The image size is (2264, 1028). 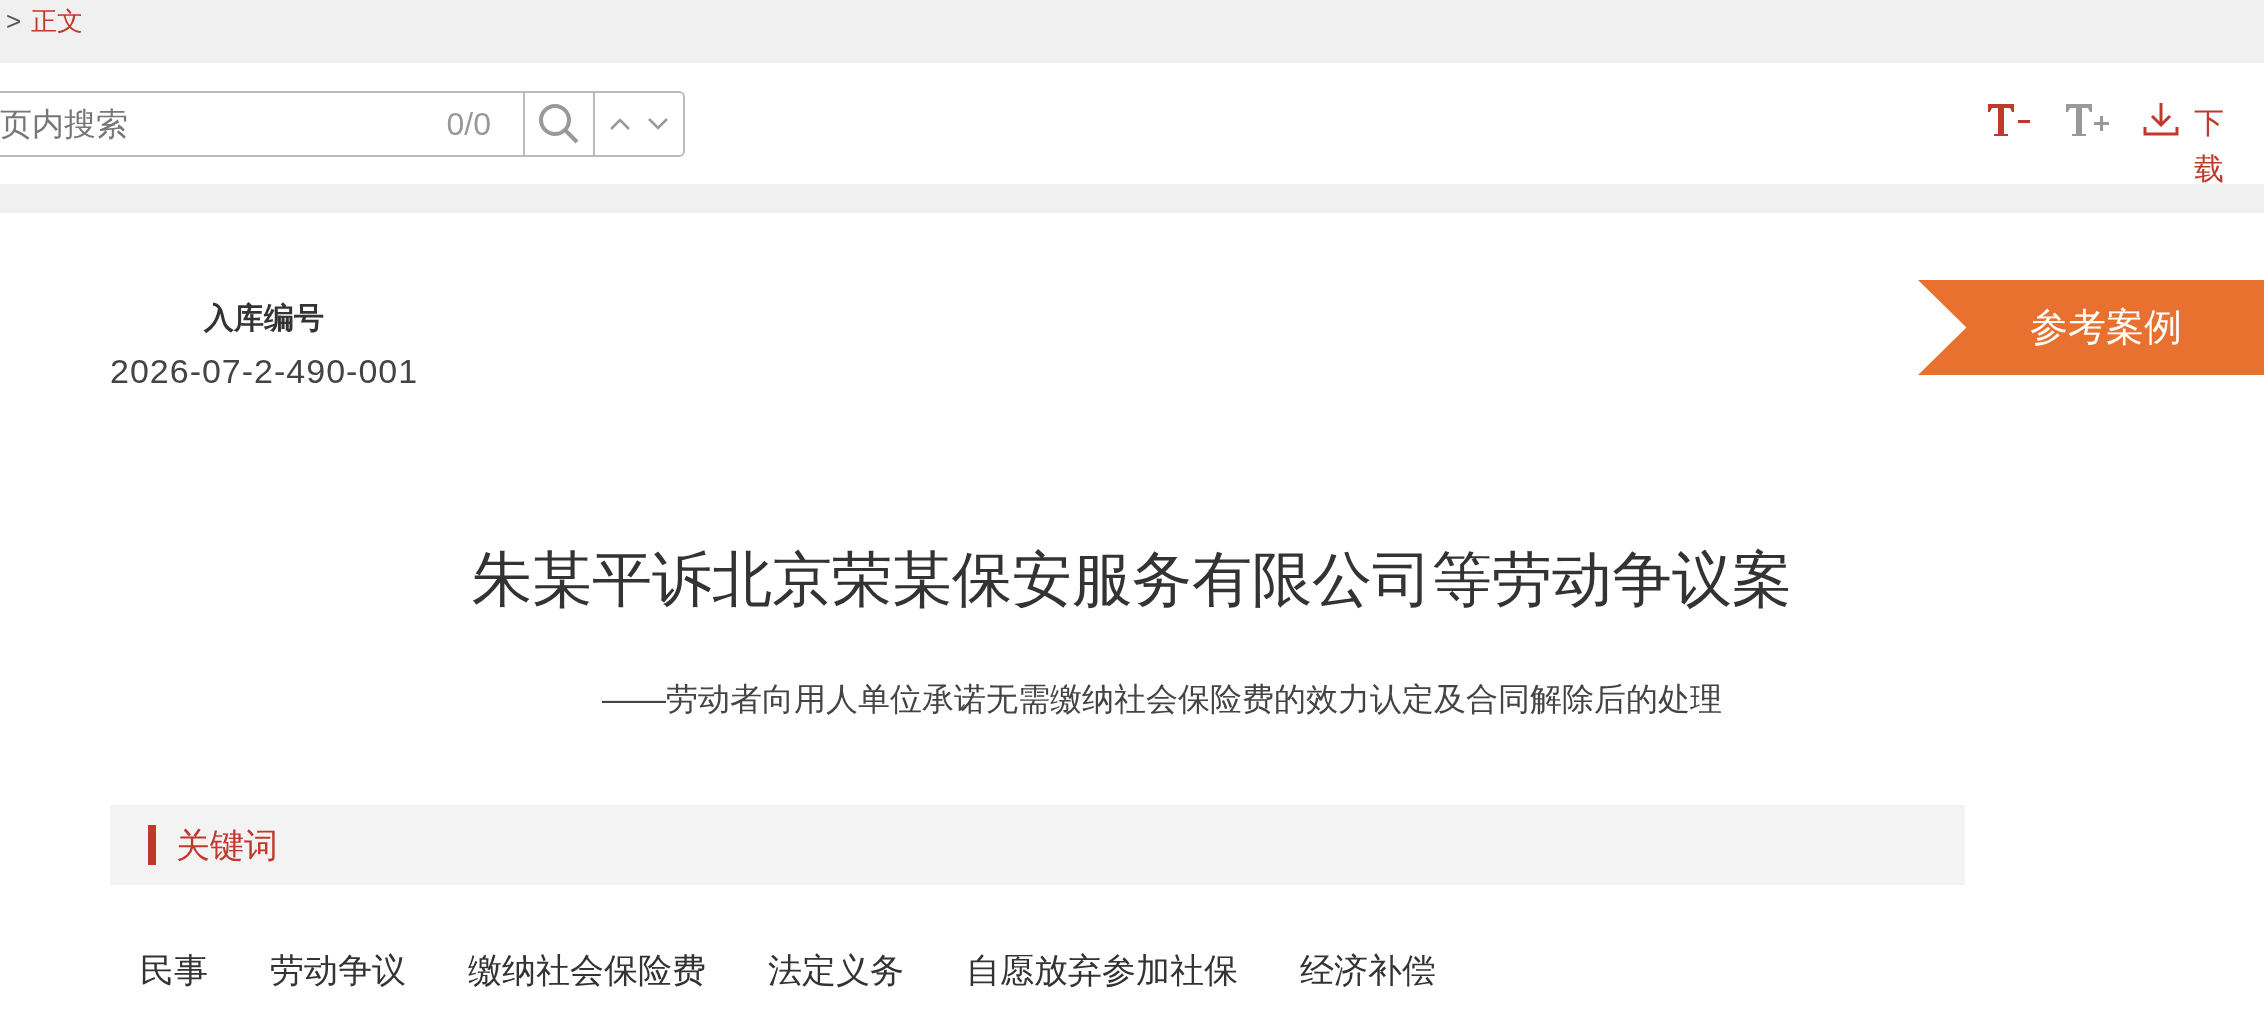 What do you see at coordinates (2183, 146) in the screenshot?
I see `download-button: 下载` at bounding box center [2183, 146].